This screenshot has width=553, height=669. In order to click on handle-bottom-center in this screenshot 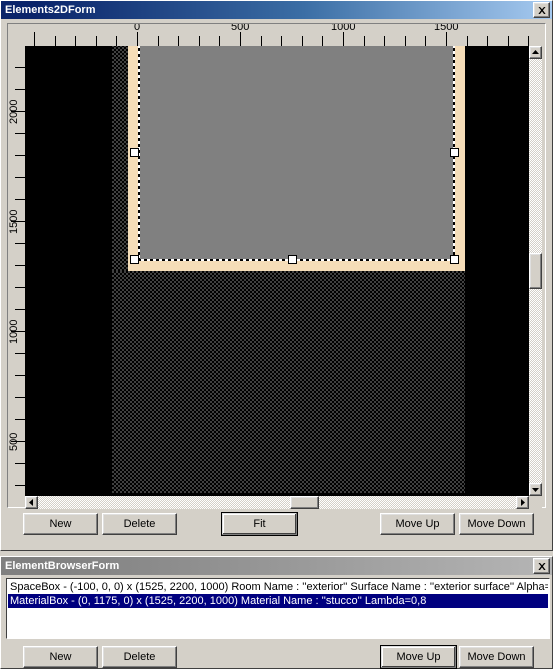, I will do `click(292, 259)`.